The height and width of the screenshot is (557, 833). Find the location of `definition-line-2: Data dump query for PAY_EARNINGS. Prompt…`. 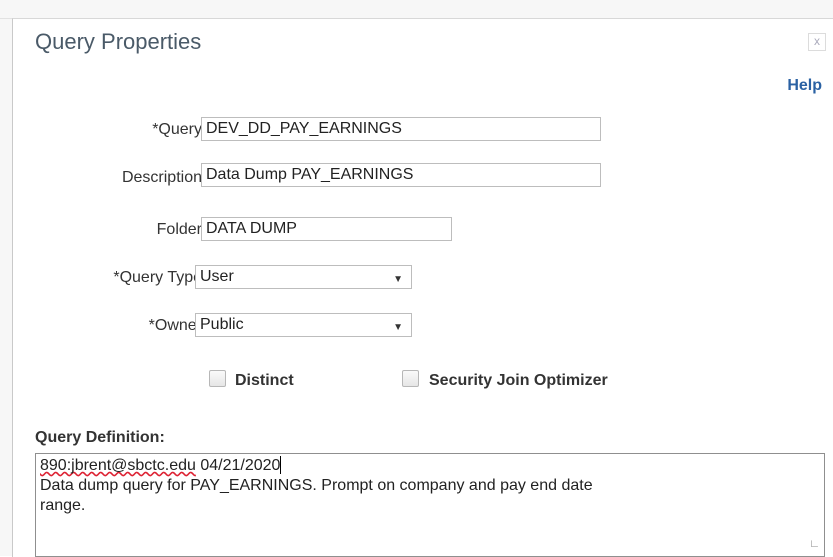

definition-line-2: Data dump query for PAY_EARNINGS. Prompt… is located at coordinates (316, 485).